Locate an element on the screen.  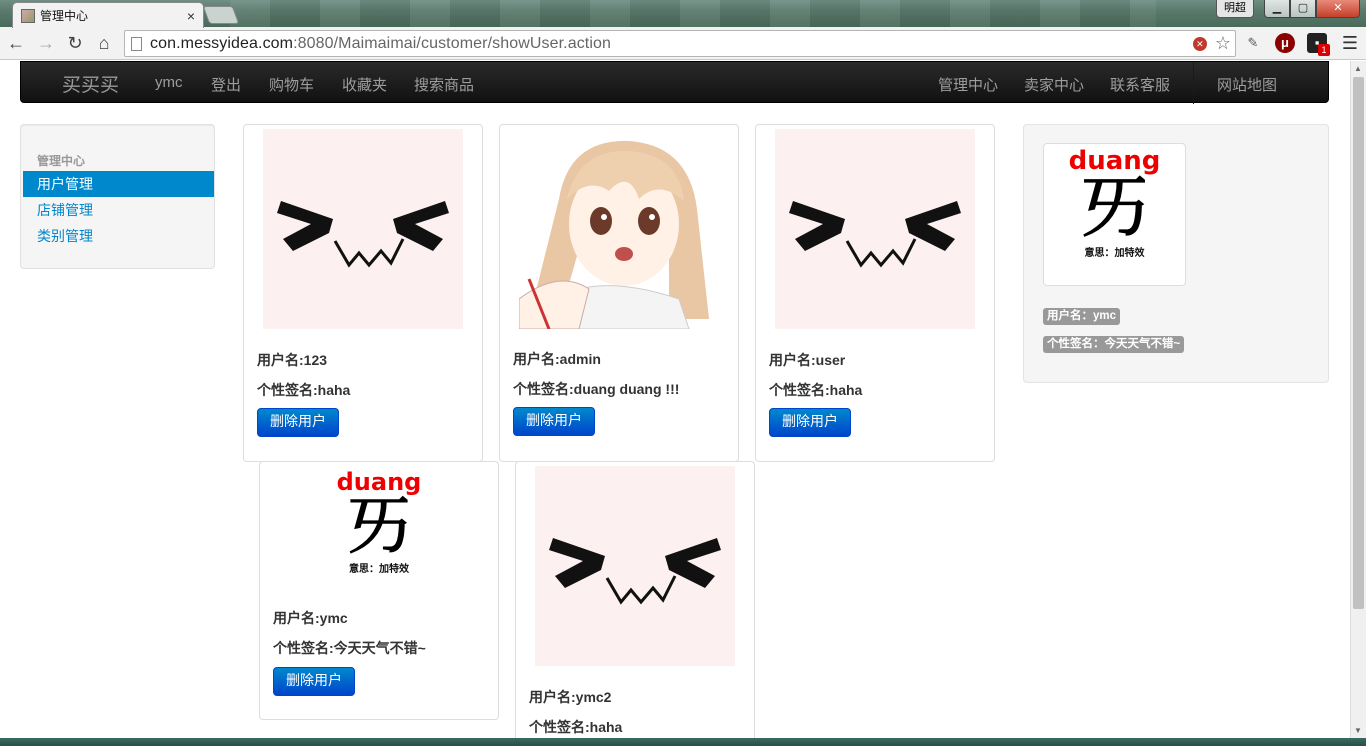
sidebar-item-users: 用户管理 is located at coordinates (118, 184).